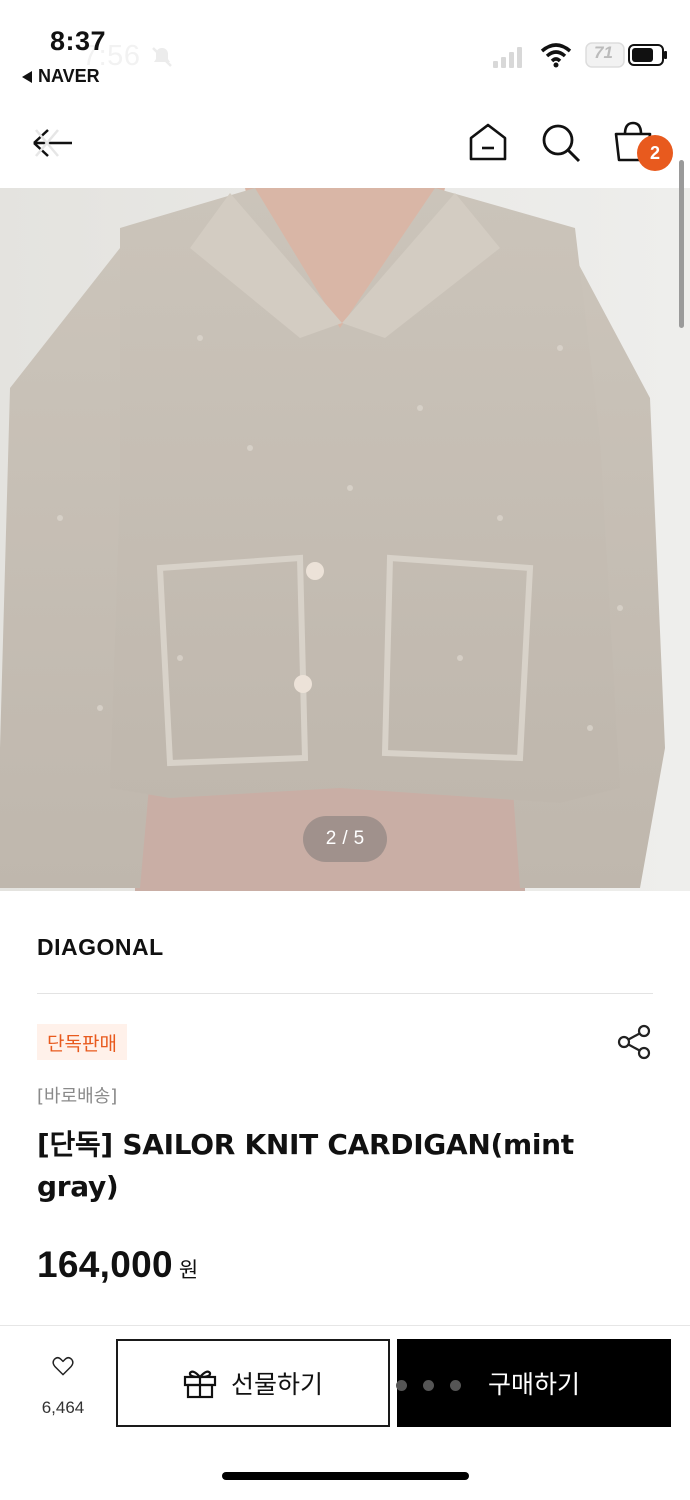 The height and width of the screenshot is (1500, 690). Describe the element at coordinates (63, 1374) in the screenshot. I see `heart-icon` at that location.